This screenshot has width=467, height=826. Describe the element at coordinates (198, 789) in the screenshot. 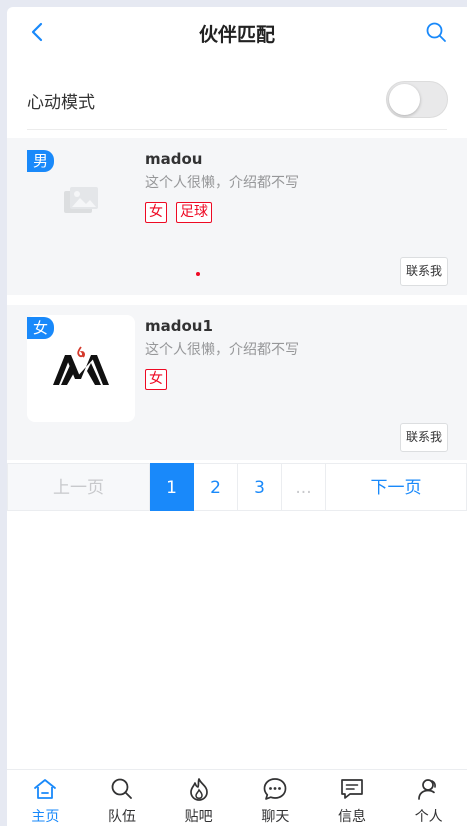

I see `fire-icon` at that location.